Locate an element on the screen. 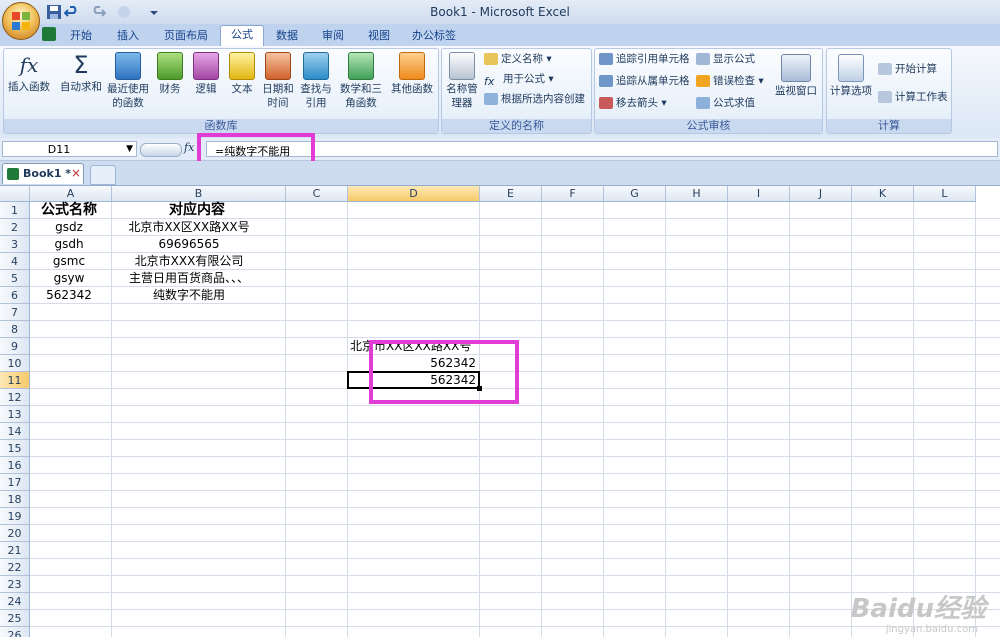  cell-b6: 纯数字不能用 is located at coordinates (189, 295).